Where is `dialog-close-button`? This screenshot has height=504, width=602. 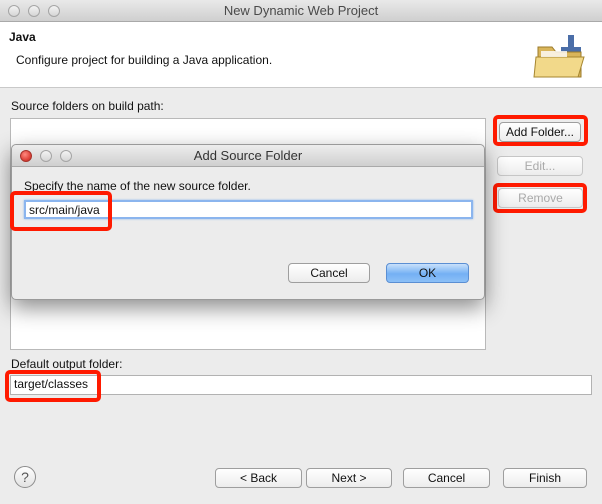 dialog-close-button is located at coordinates (26, 156).